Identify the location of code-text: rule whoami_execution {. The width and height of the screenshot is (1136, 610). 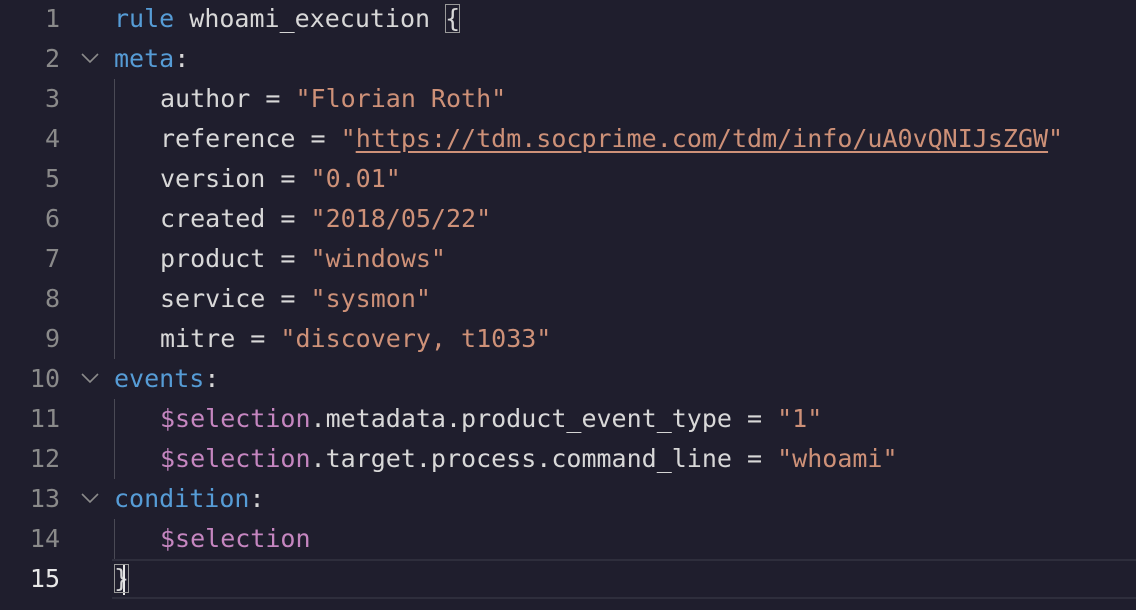
(287, 19).